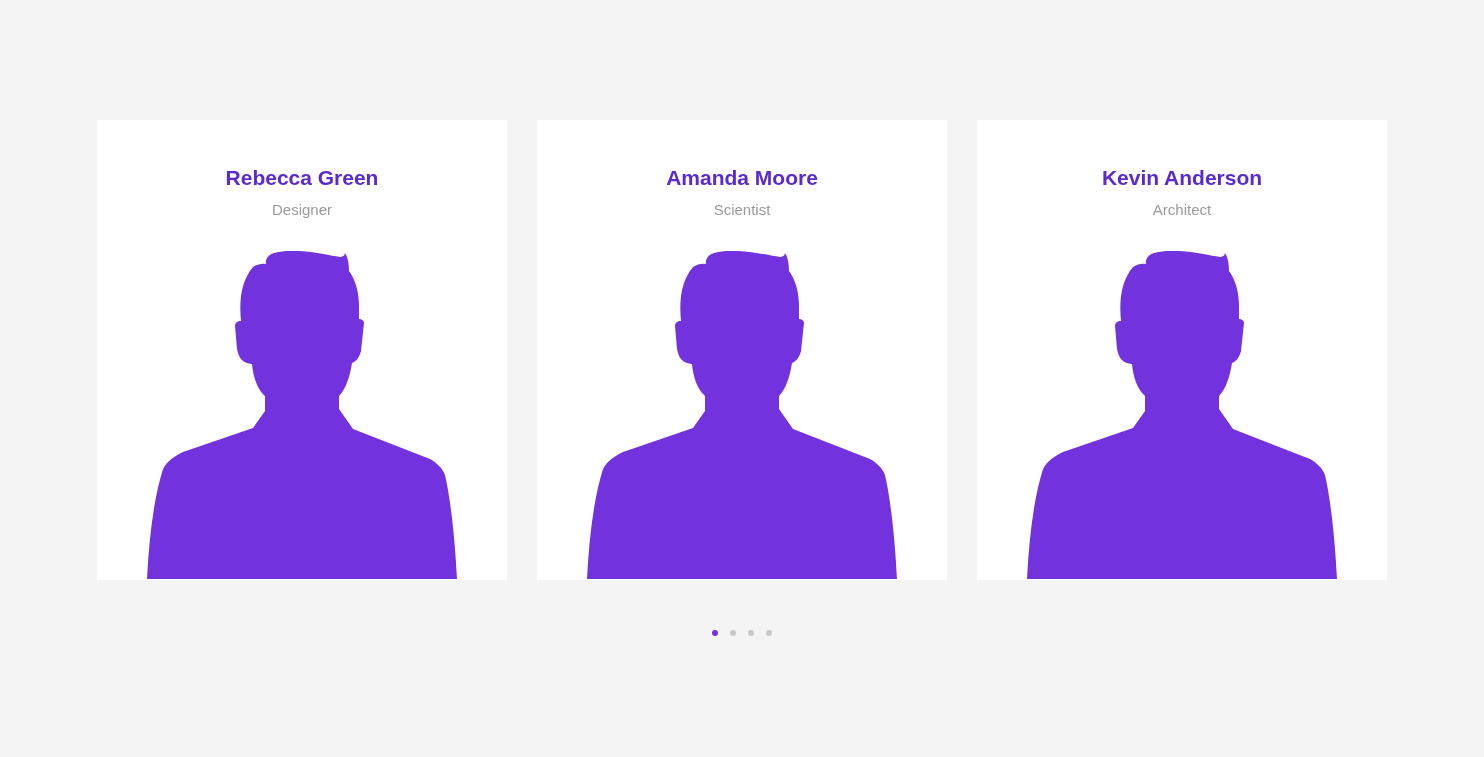 The height and width of the screenshot is (757, 1484). I want to click on member-name: Amanda Moore, so click(742, 178).